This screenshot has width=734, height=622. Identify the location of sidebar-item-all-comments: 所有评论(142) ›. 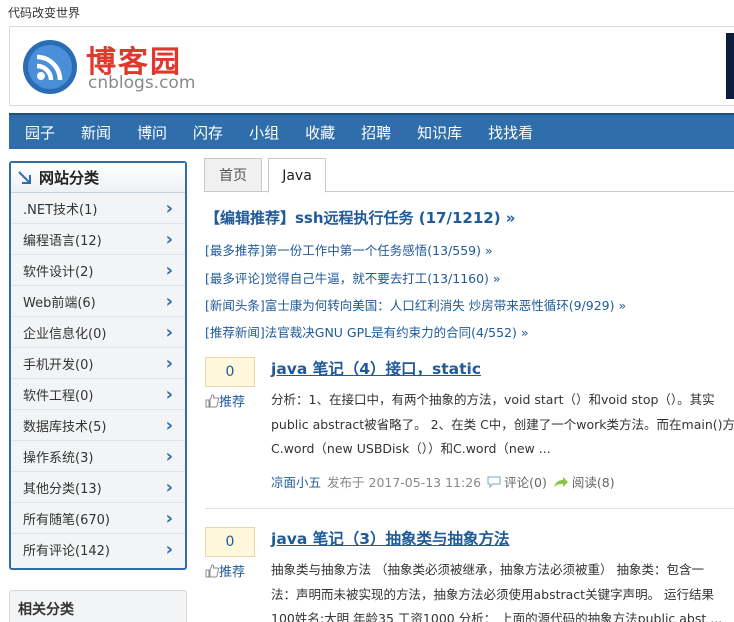
(98, 549).